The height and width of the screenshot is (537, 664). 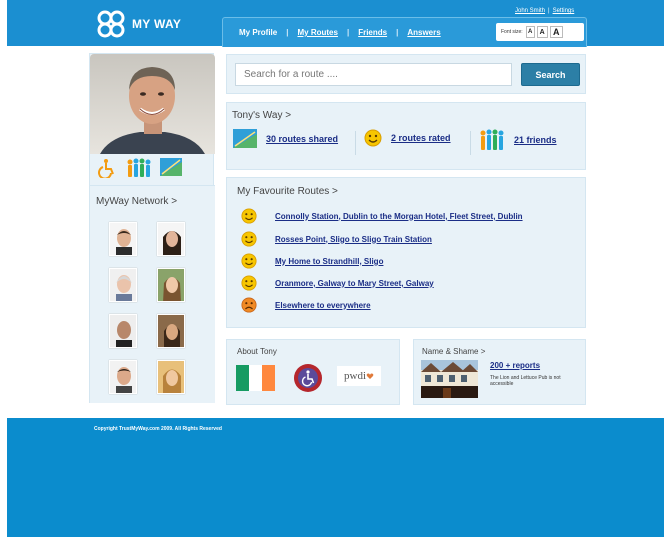 I want to click on routes-rated-stat: 2 routes rated, so click(x=407, y=138).